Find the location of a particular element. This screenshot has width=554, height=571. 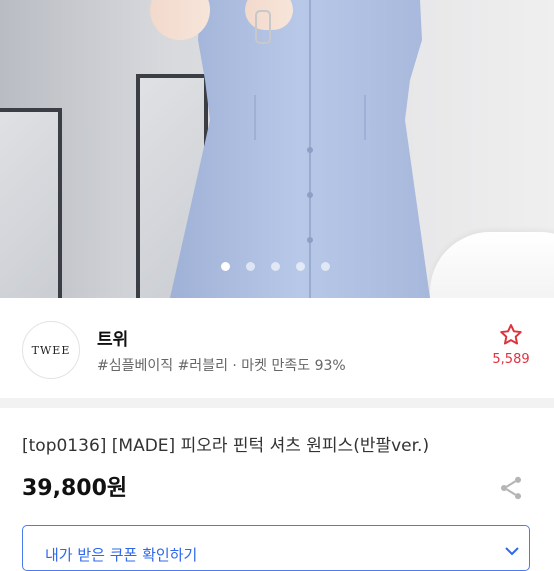

bracelet is located at coordinates (263, 27).